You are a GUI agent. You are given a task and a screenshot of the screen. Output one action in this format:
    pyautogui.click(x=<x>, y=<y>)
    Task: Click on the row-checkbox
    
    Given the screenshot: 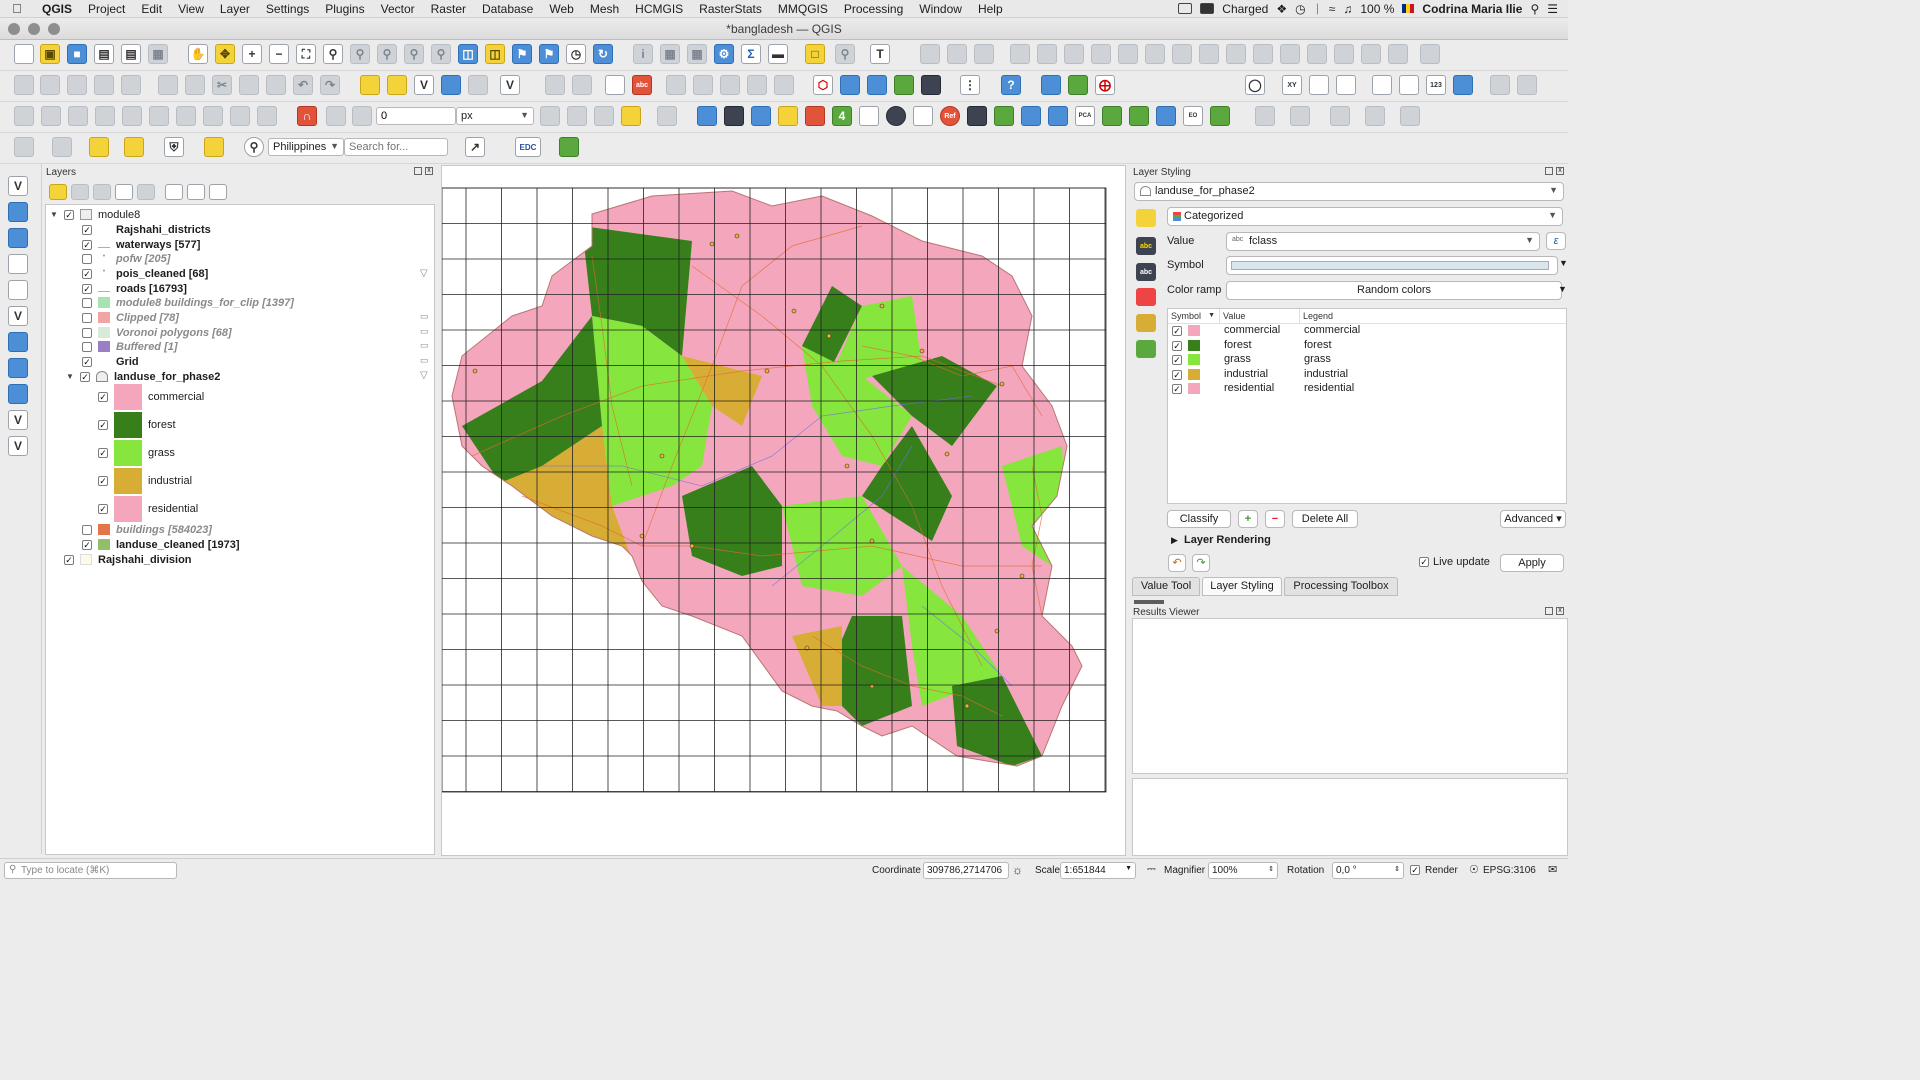 What is the action you would take?
    pyautogui.click(x=1177, y=331)
    